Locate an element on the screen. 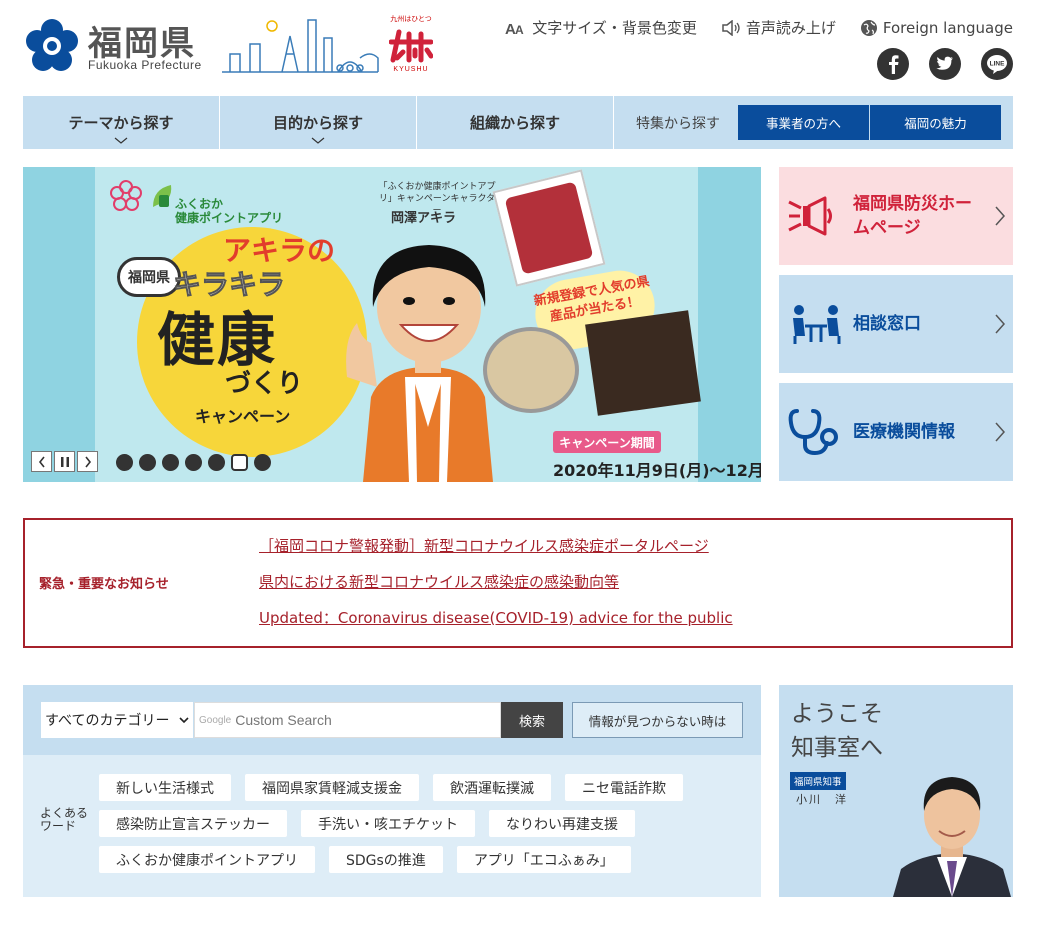 The image size is (1039, 930). chevron-left-icon is located at coordinates (41, 461).